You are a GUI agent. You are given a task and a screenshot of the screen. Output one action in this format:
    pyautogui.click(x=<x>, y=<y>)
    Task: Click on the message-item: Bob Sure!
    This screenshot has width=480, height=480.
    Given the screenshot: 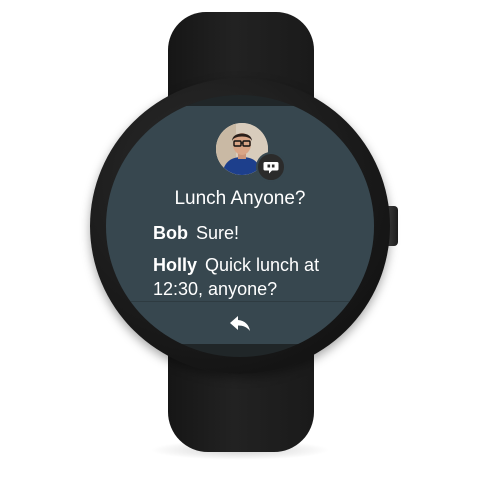 What is the action you would take?
    pyautogui.click(x=196, y=233)
    